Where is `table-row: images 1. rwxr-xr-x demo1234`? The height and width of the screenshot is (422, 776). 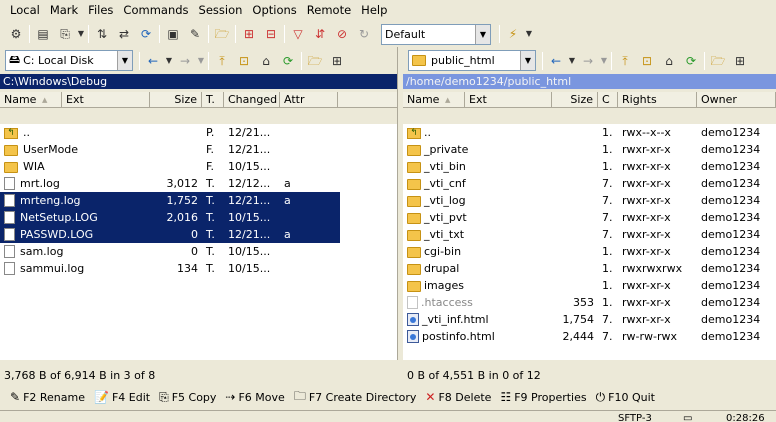
table-row: images 1. rwxr-xr-x demo1234 is located at coordinates (589, 285).